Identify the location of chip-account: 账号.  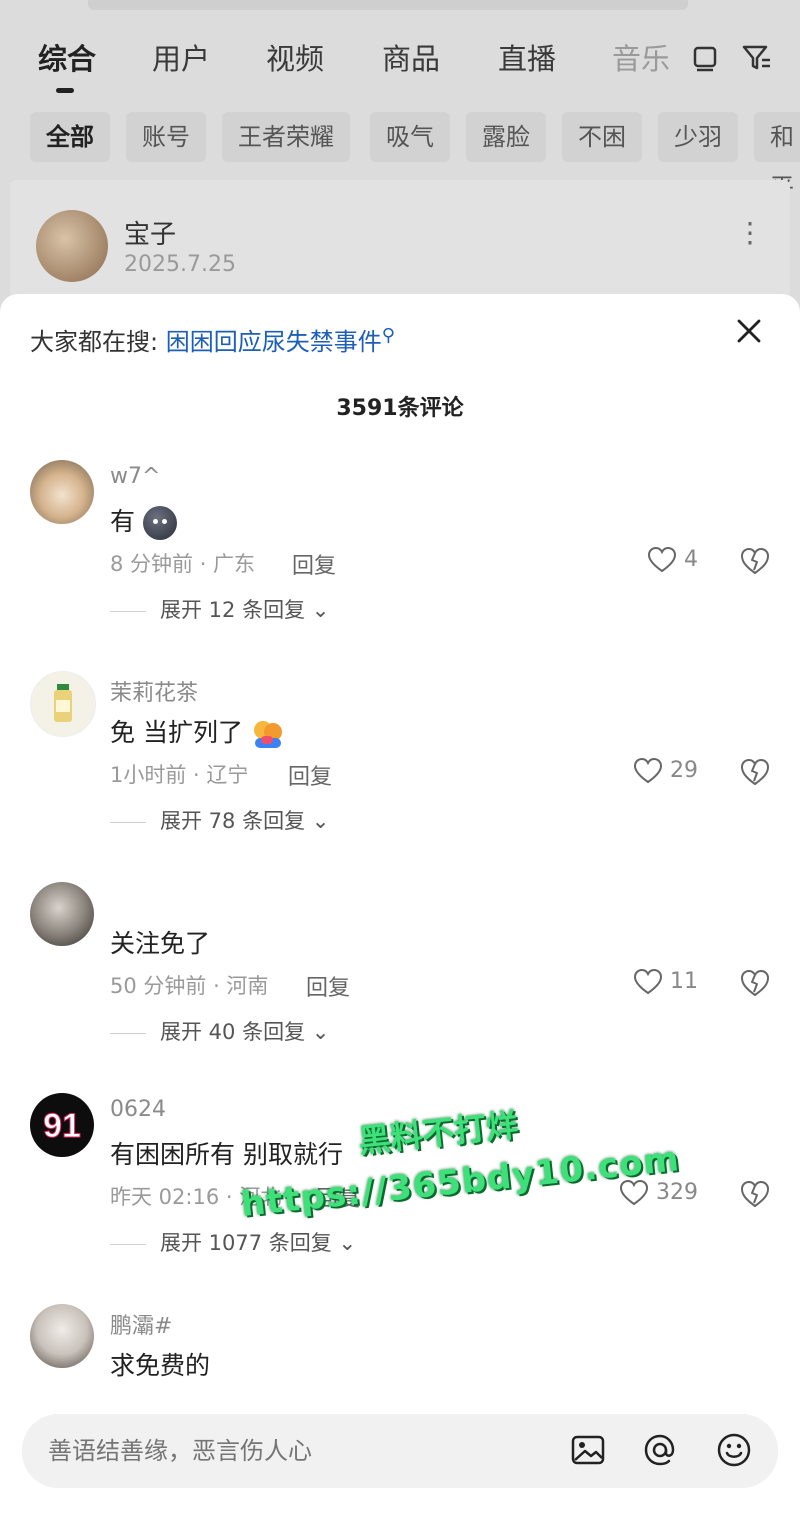
(166, 137).